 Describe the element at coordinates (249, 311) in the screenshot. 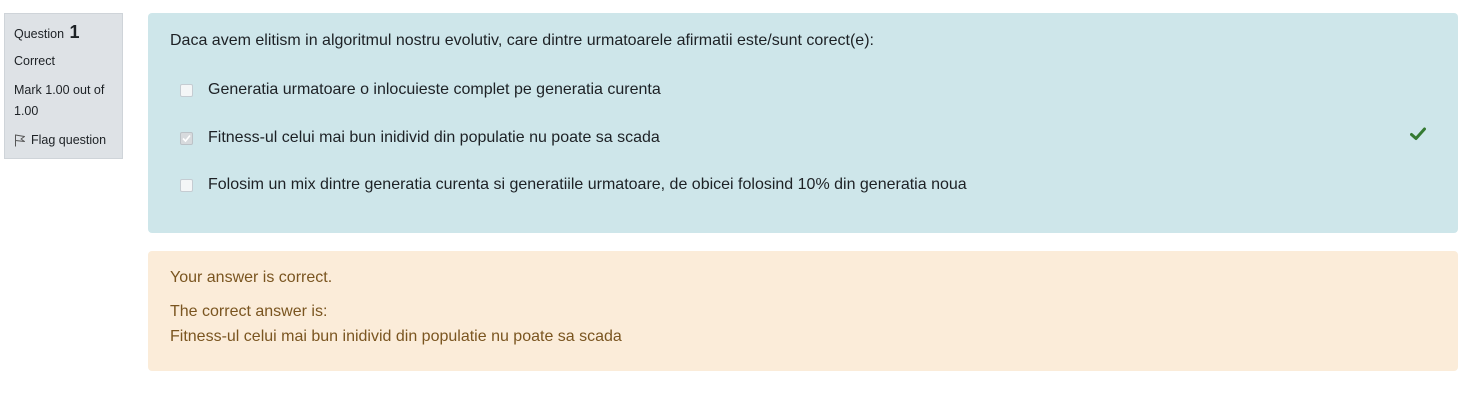

I see `right-answer-label: The correct answer is:` at that location.